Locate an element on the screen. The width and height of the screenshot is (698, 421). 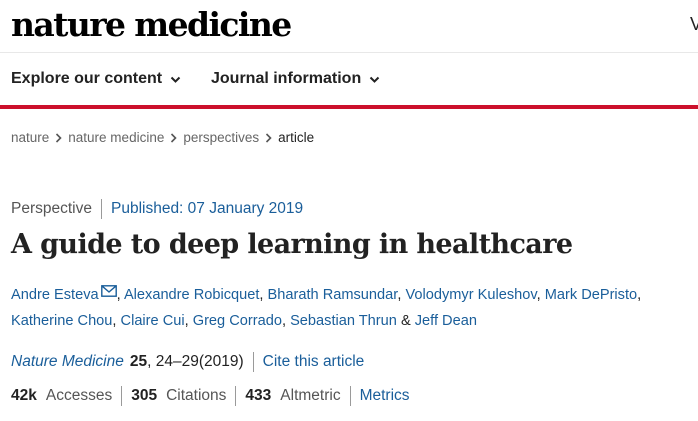
published-date: Published: 07 January 2019 is located at coordinates (207, 208).